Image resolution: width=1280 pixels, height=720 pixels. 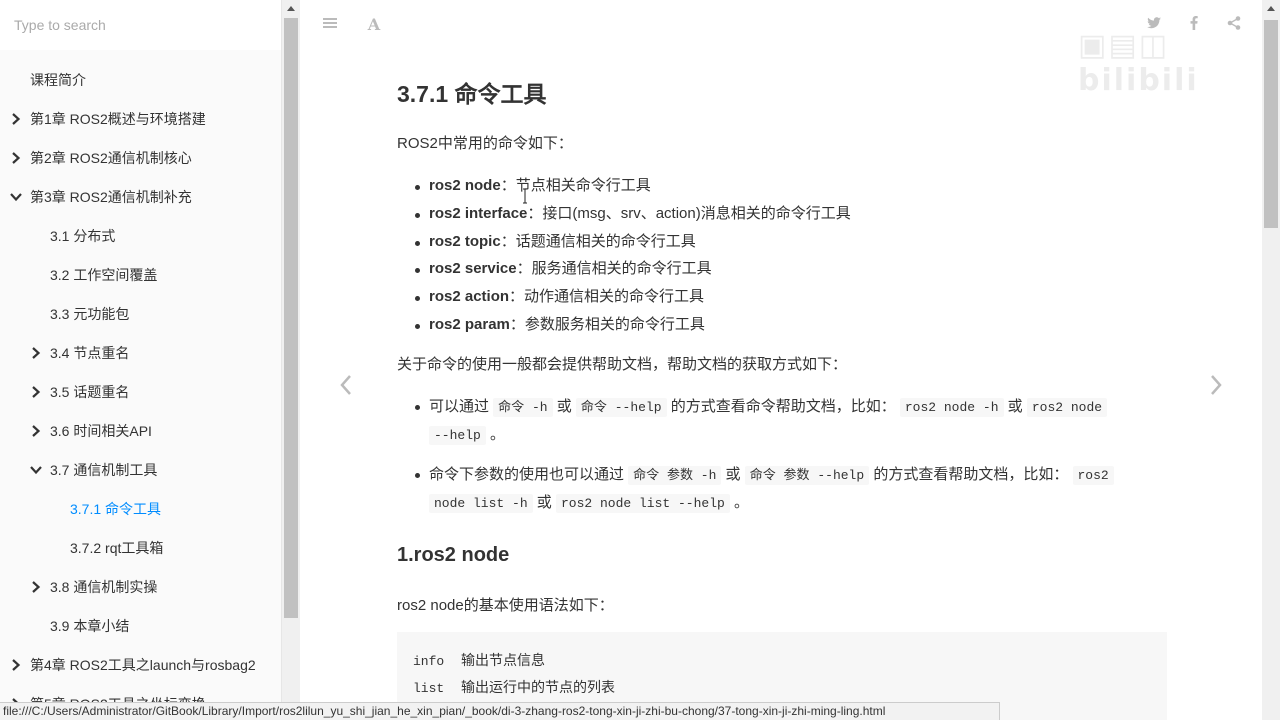 I want to click on sidebar-item-label: 3.4 节点重名, so click(x=90, y=353).